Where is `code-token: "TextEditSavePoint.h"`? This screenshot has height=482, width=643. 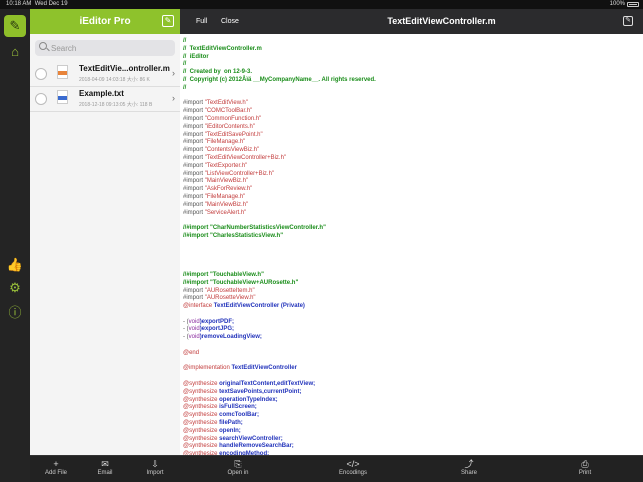
code-token: "TextEditSavePoint.h" is located at coordinates (233, 134).